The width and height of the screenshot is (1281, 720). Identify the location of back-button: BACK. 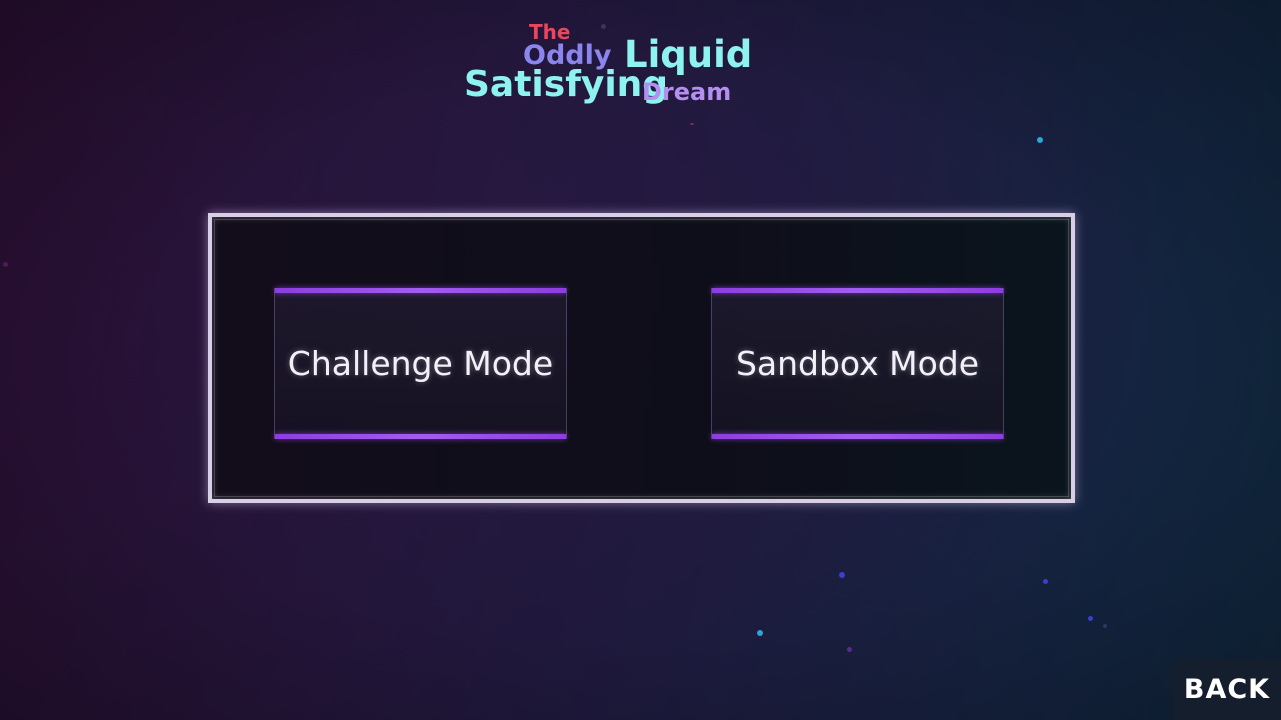
(1227, 689).